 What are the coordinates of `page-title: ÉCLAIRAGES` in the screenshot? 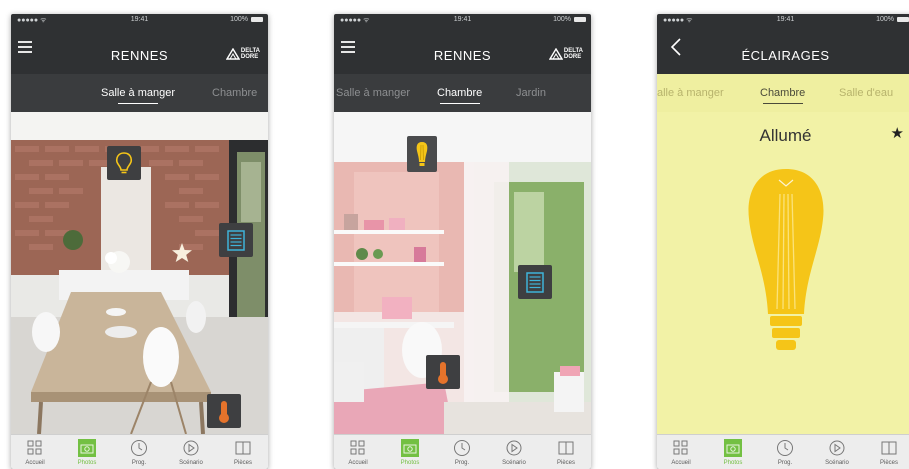 It's located at (785, 55).